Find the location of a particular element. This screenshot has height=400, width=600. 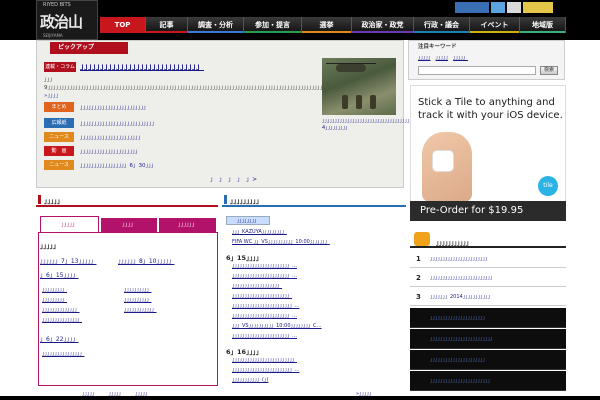

social-button-facebook is located at coordinates (472, 7).